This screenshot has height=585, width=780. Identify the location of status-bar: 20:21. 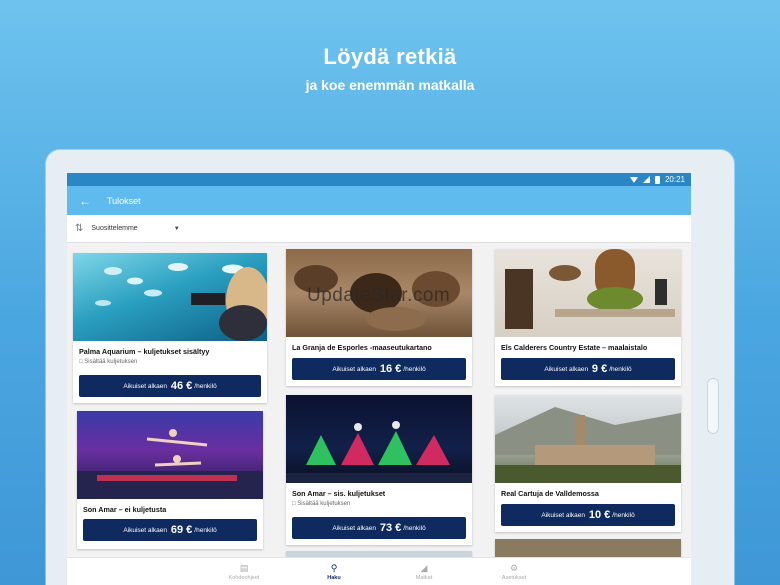
(379, 179).